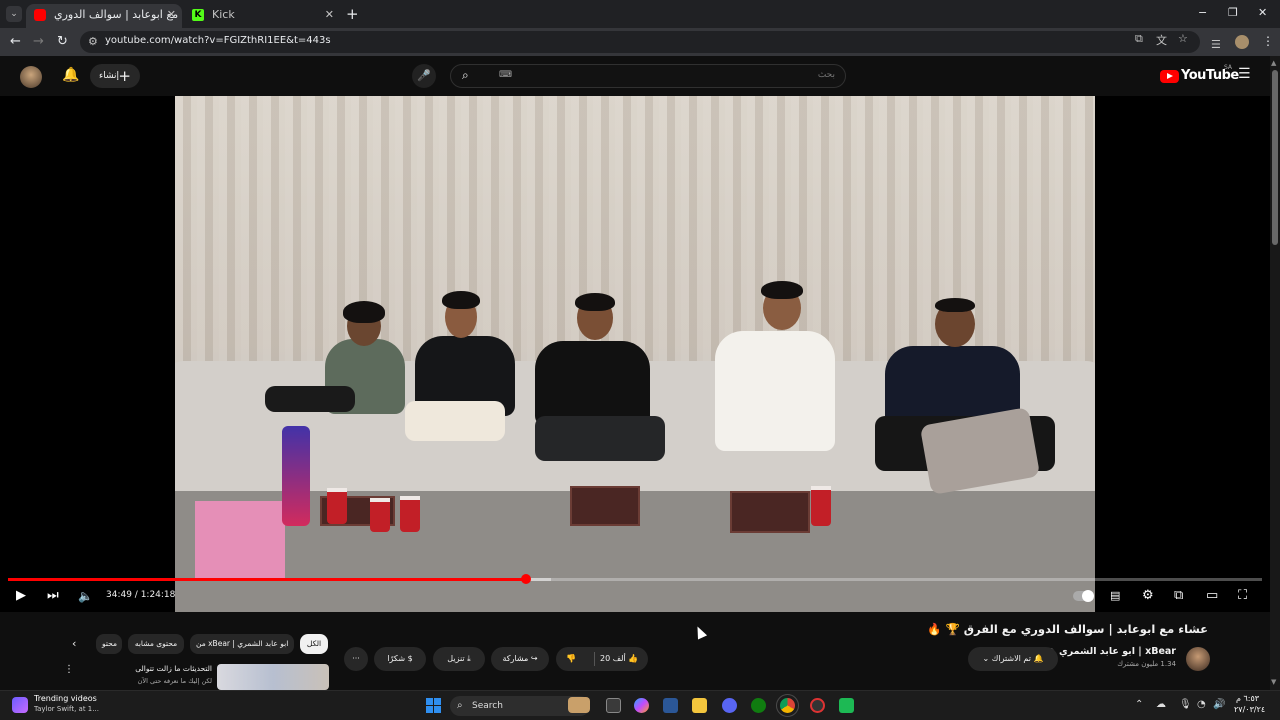 Image resolution: width=1280 pixels, height=720 pixels. I want to click on clock-date: ٢٧/٠٣/٢٤, so click(1249, 709).